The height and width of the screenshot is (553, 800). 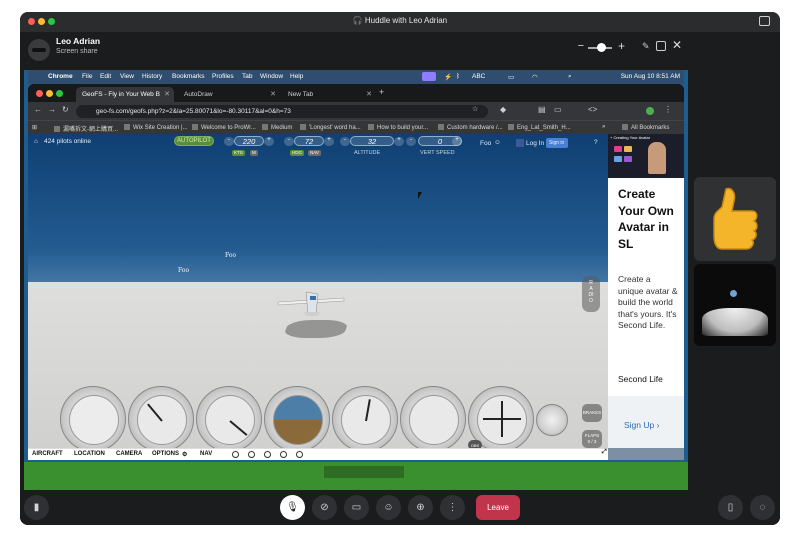 What do you see at coordinates (503, 109) in the screenshot?
I see `extension-icon: ◆` at bounding box center [503, 109].